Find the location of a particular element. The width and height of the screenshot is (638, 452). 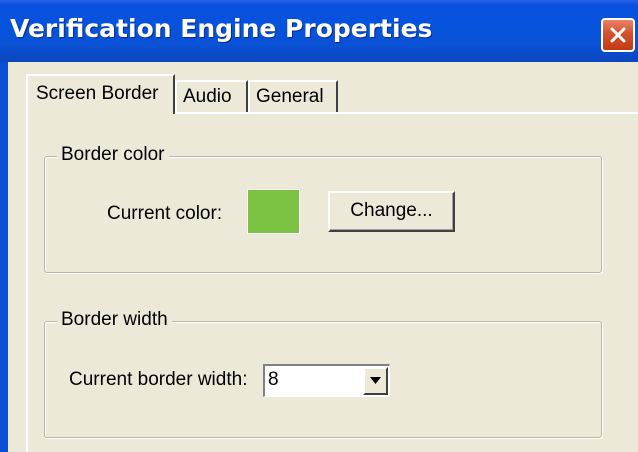

current-border-width-label: Current border width: is located at coordinates (158, 379).